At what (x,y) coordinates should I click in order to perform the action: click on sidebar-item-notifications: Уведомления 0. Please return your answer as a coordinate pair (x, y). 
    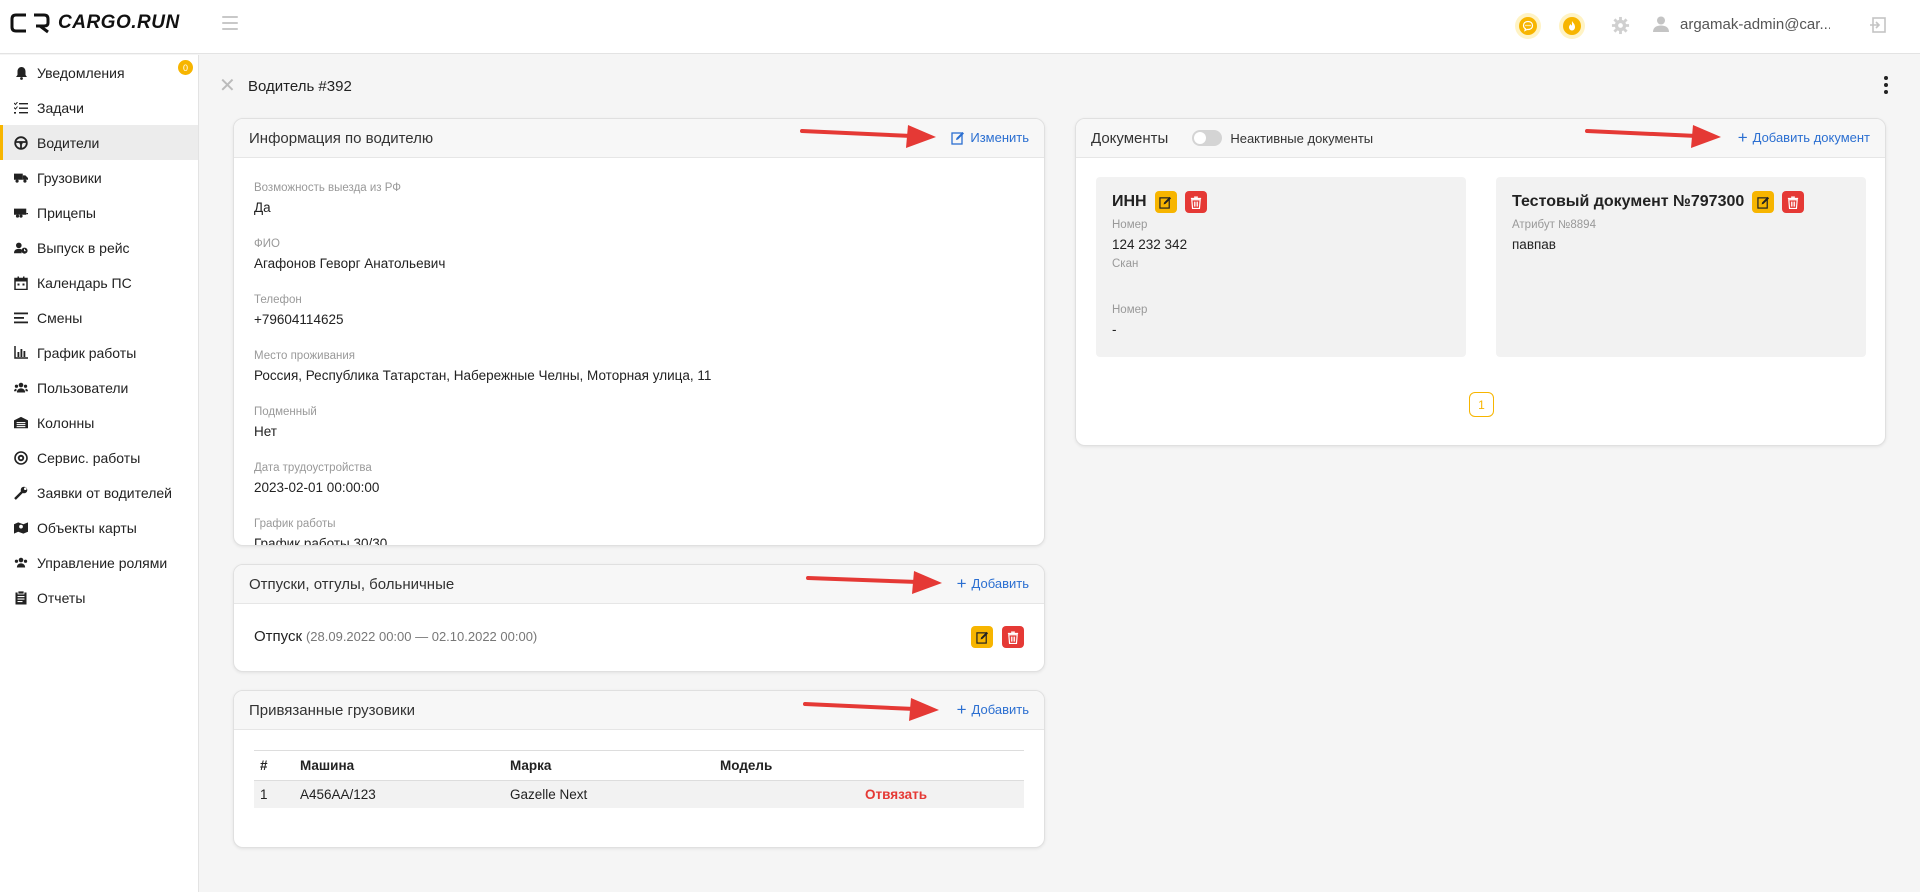
    Looking at the image, I should click on (99, 72).